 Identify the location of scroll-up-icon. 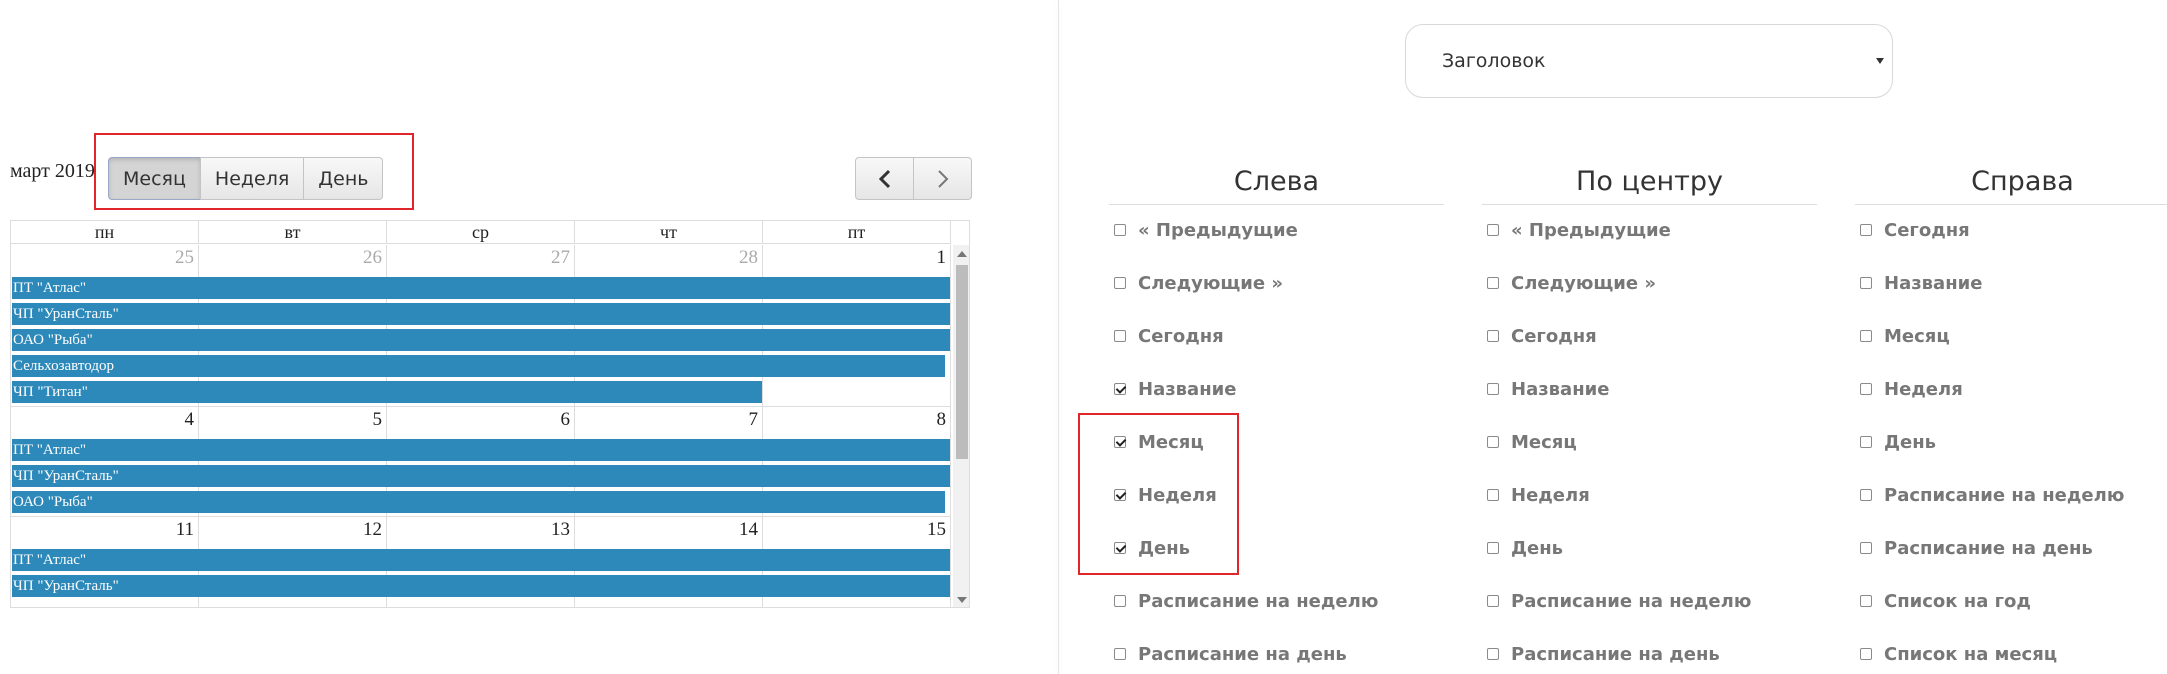
(962, 254).